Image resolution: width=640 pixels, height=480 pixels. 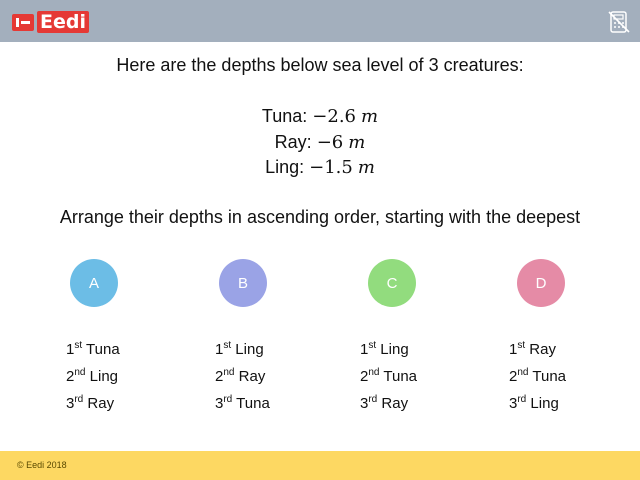 What do you see at coordinates (334, 116) in the screenshot?
I see `depth-value: −2.6` at bounding box center [334, 116].